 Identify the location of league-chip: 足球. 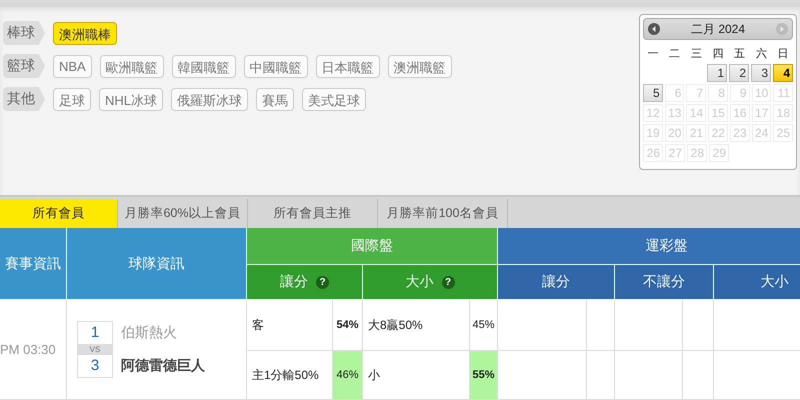
(72, 99).